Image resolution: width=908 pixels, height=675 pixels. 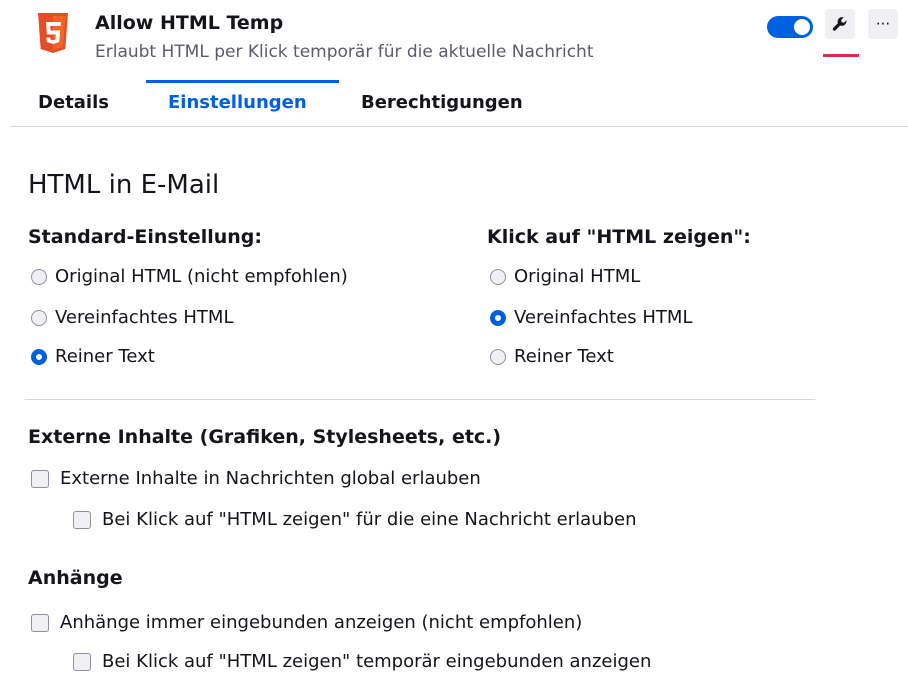 I want to click on click-option-plaintext: Reiner Text, so click(x=552, y=356).